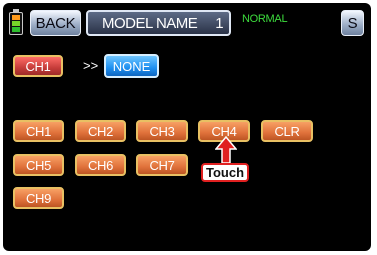 This screenshot has width=377, height=255. I want to click on channel-button-ch7: CH7, so click(162, 165).